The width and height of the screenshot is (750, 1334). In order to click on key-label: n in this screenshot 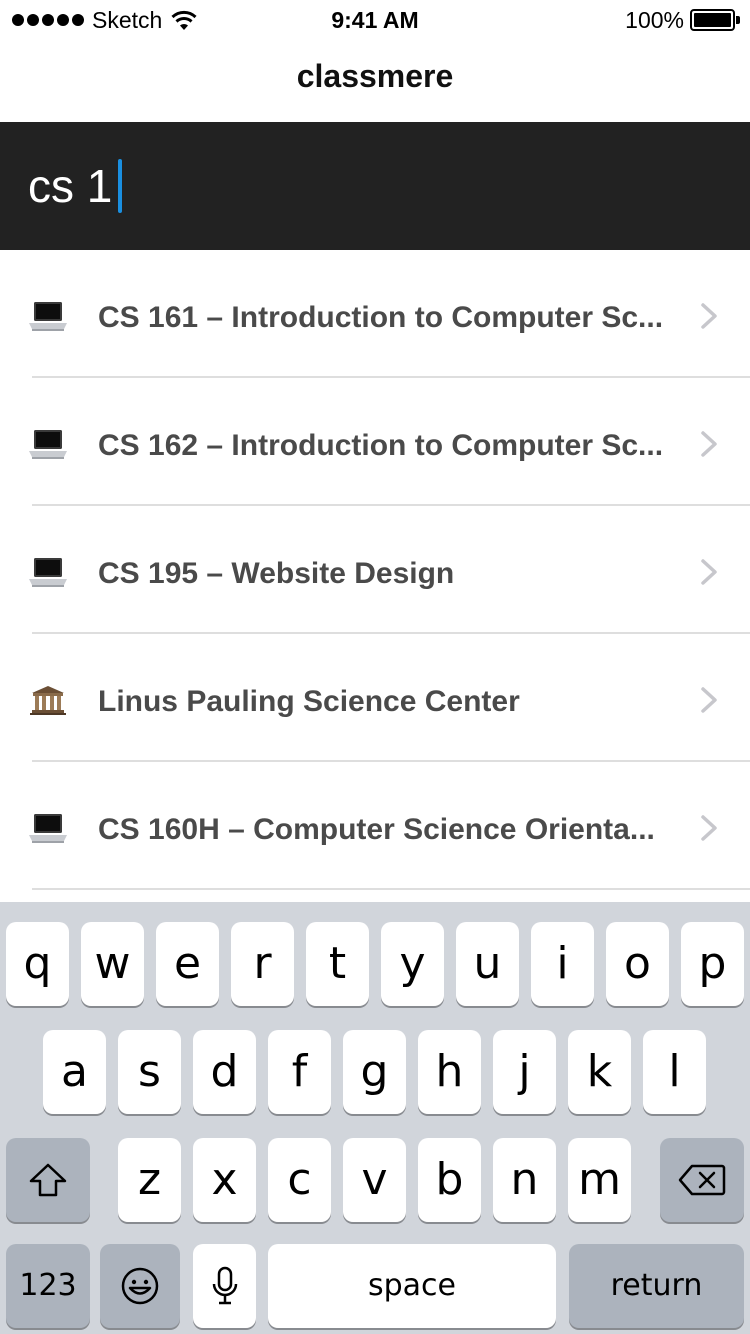, I will do `click(524, 1179)`.